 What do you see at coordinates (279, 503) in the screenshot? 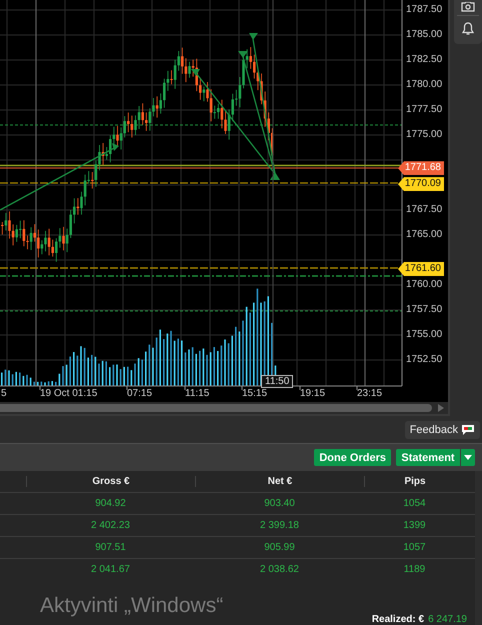
I see `table-cell: 903.40` at bounding box center [279, 503].